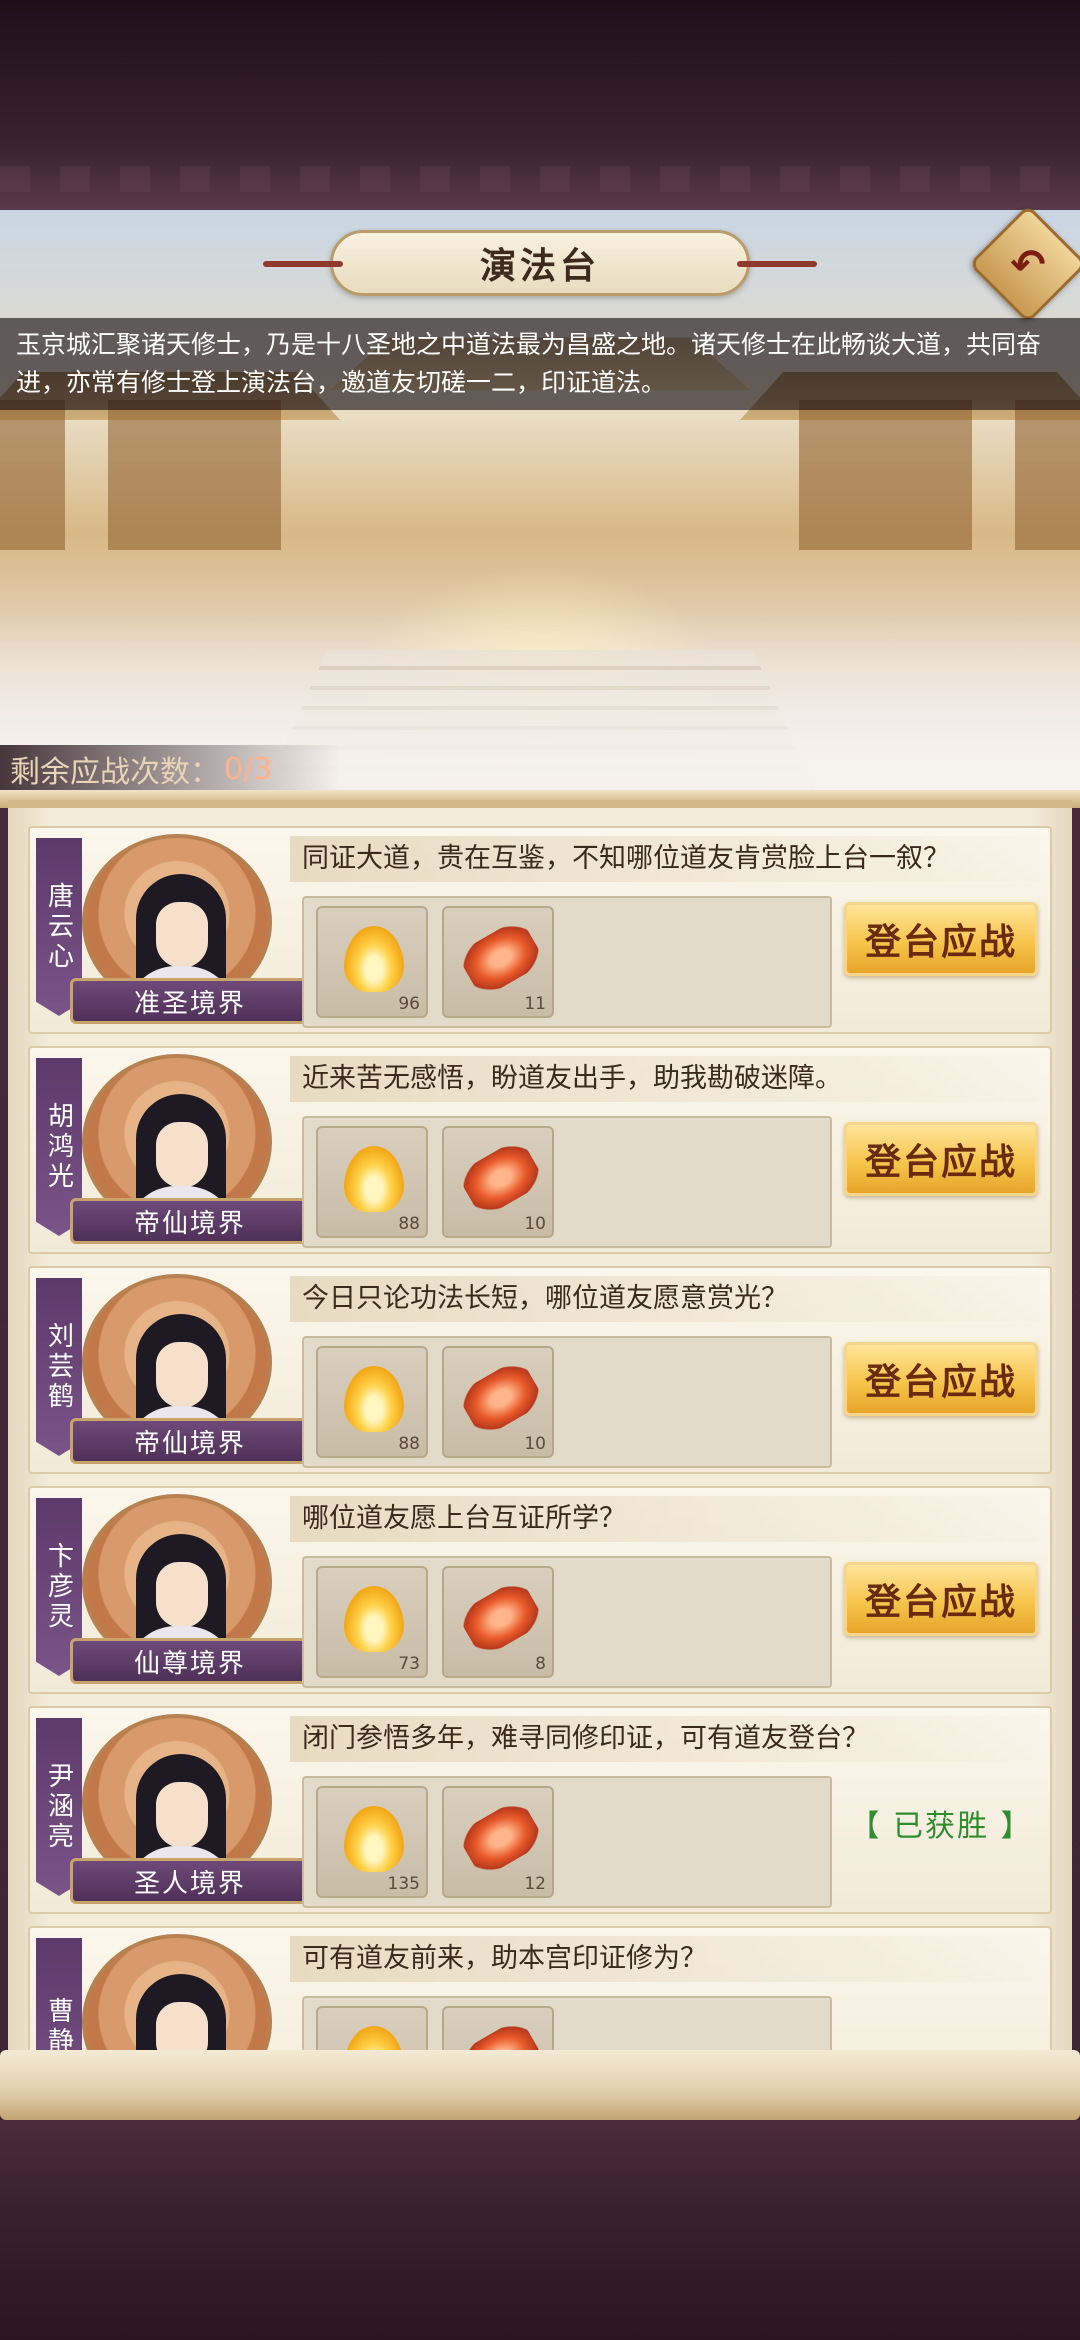 The width and height of the screenshot is (1080, 2340). I want to click on challenger-quote: 今日只论功法长短，哪位道友愿意赏光？, so click(665, 1299).